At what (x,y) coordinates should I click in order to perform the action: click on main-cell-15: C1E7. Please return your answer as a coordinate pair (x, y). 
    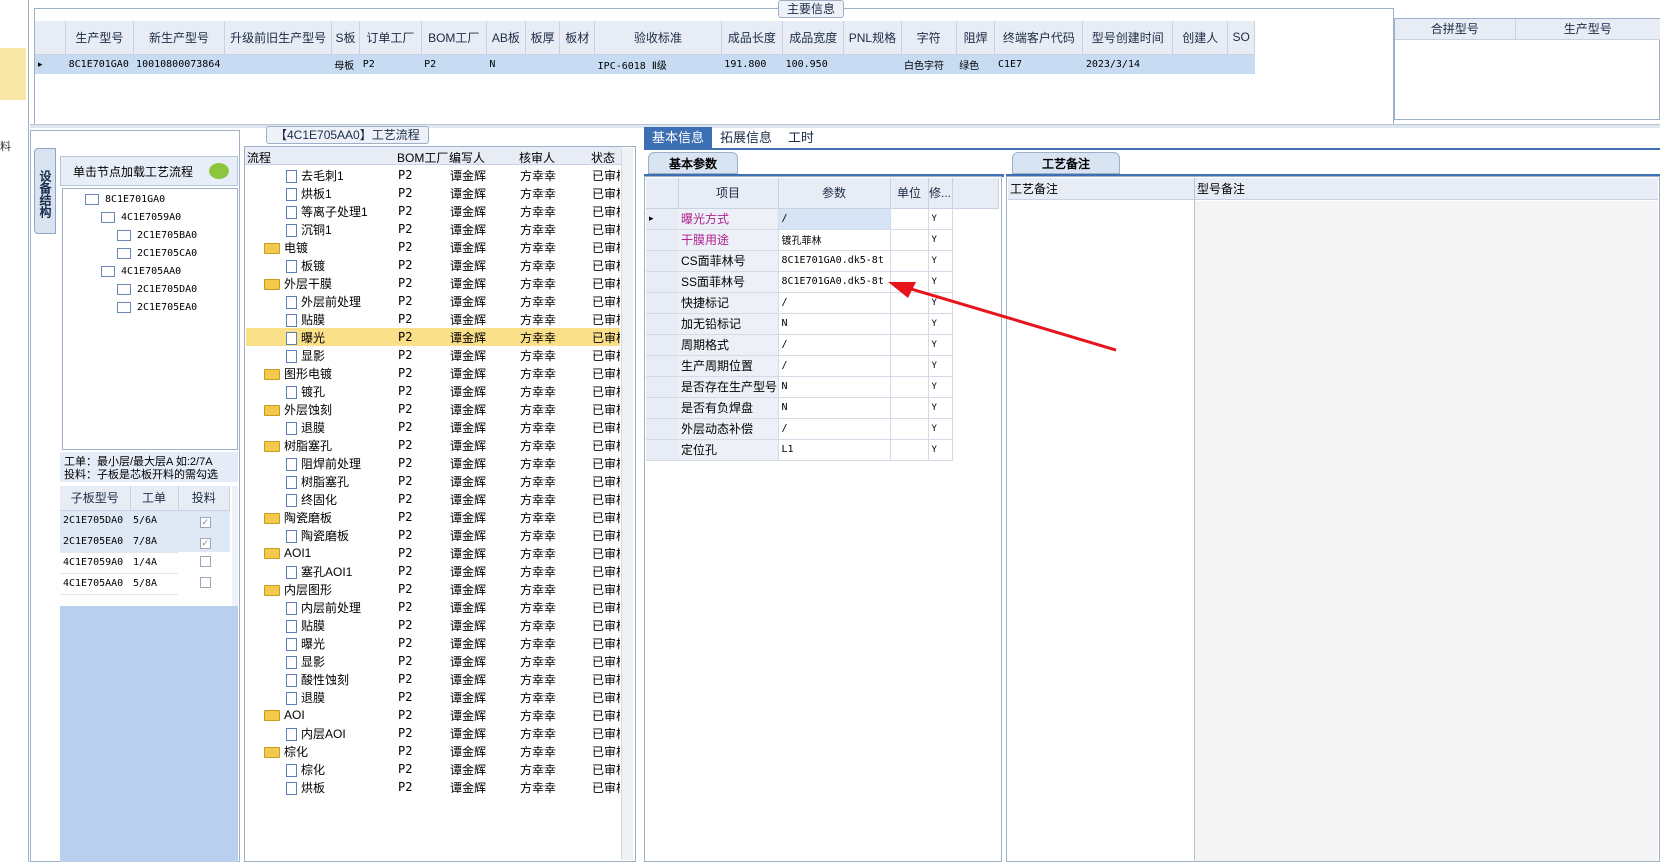
    Looking at the image, I should click on (1038, 64).